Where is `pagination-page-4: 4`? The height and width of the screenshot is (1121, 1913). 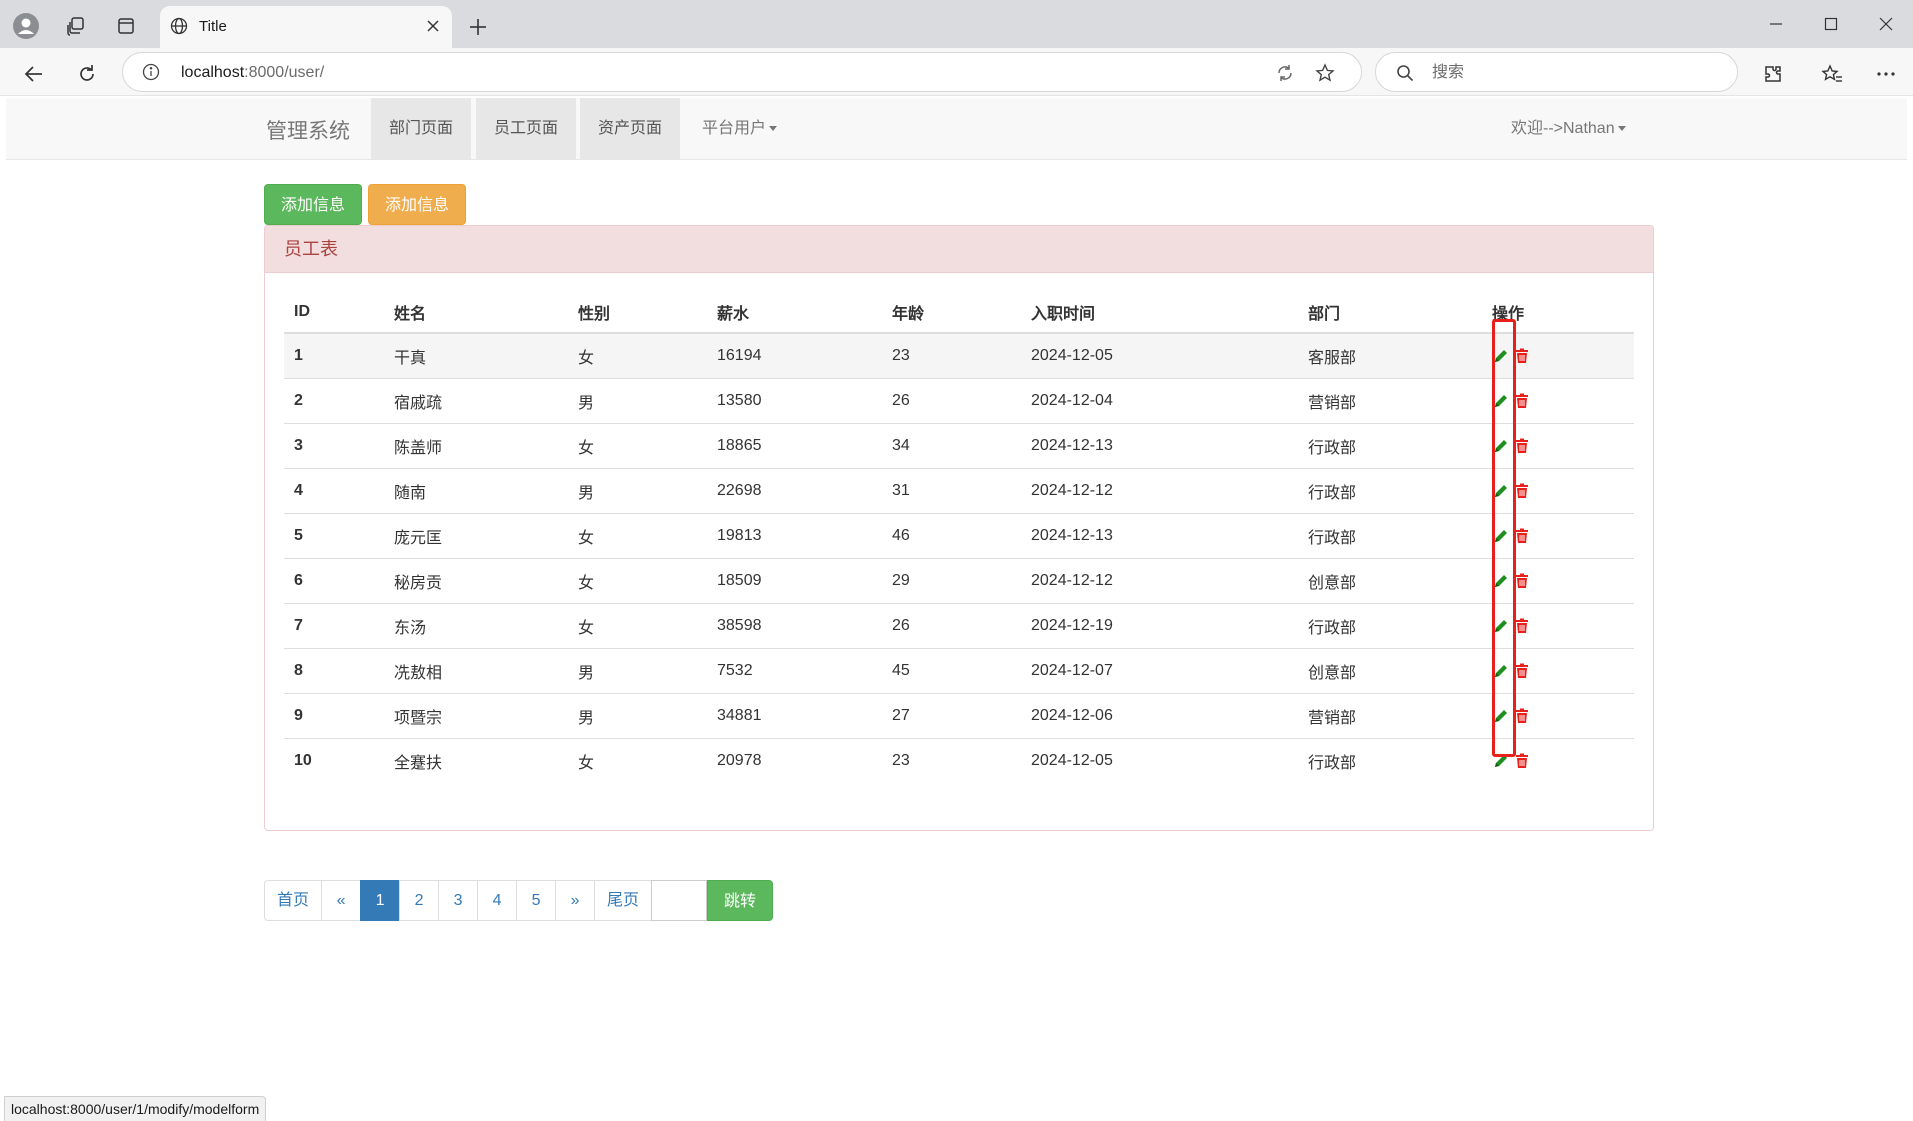 pagination-page-4: 4 is located at coordinates (497, 900).